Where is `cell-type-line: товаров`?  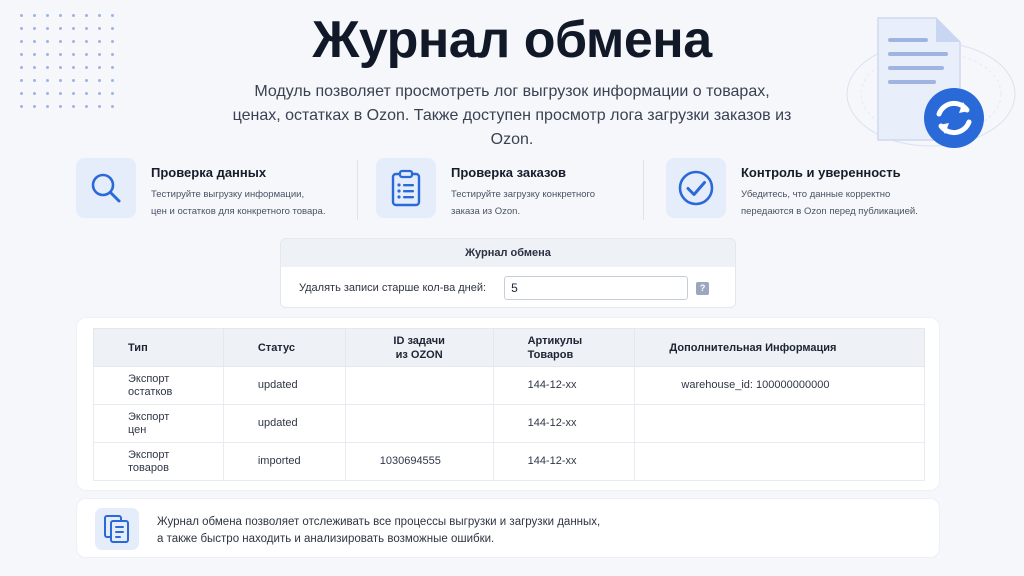
cell-type-line: товаров is located at coordinates (148, 467).